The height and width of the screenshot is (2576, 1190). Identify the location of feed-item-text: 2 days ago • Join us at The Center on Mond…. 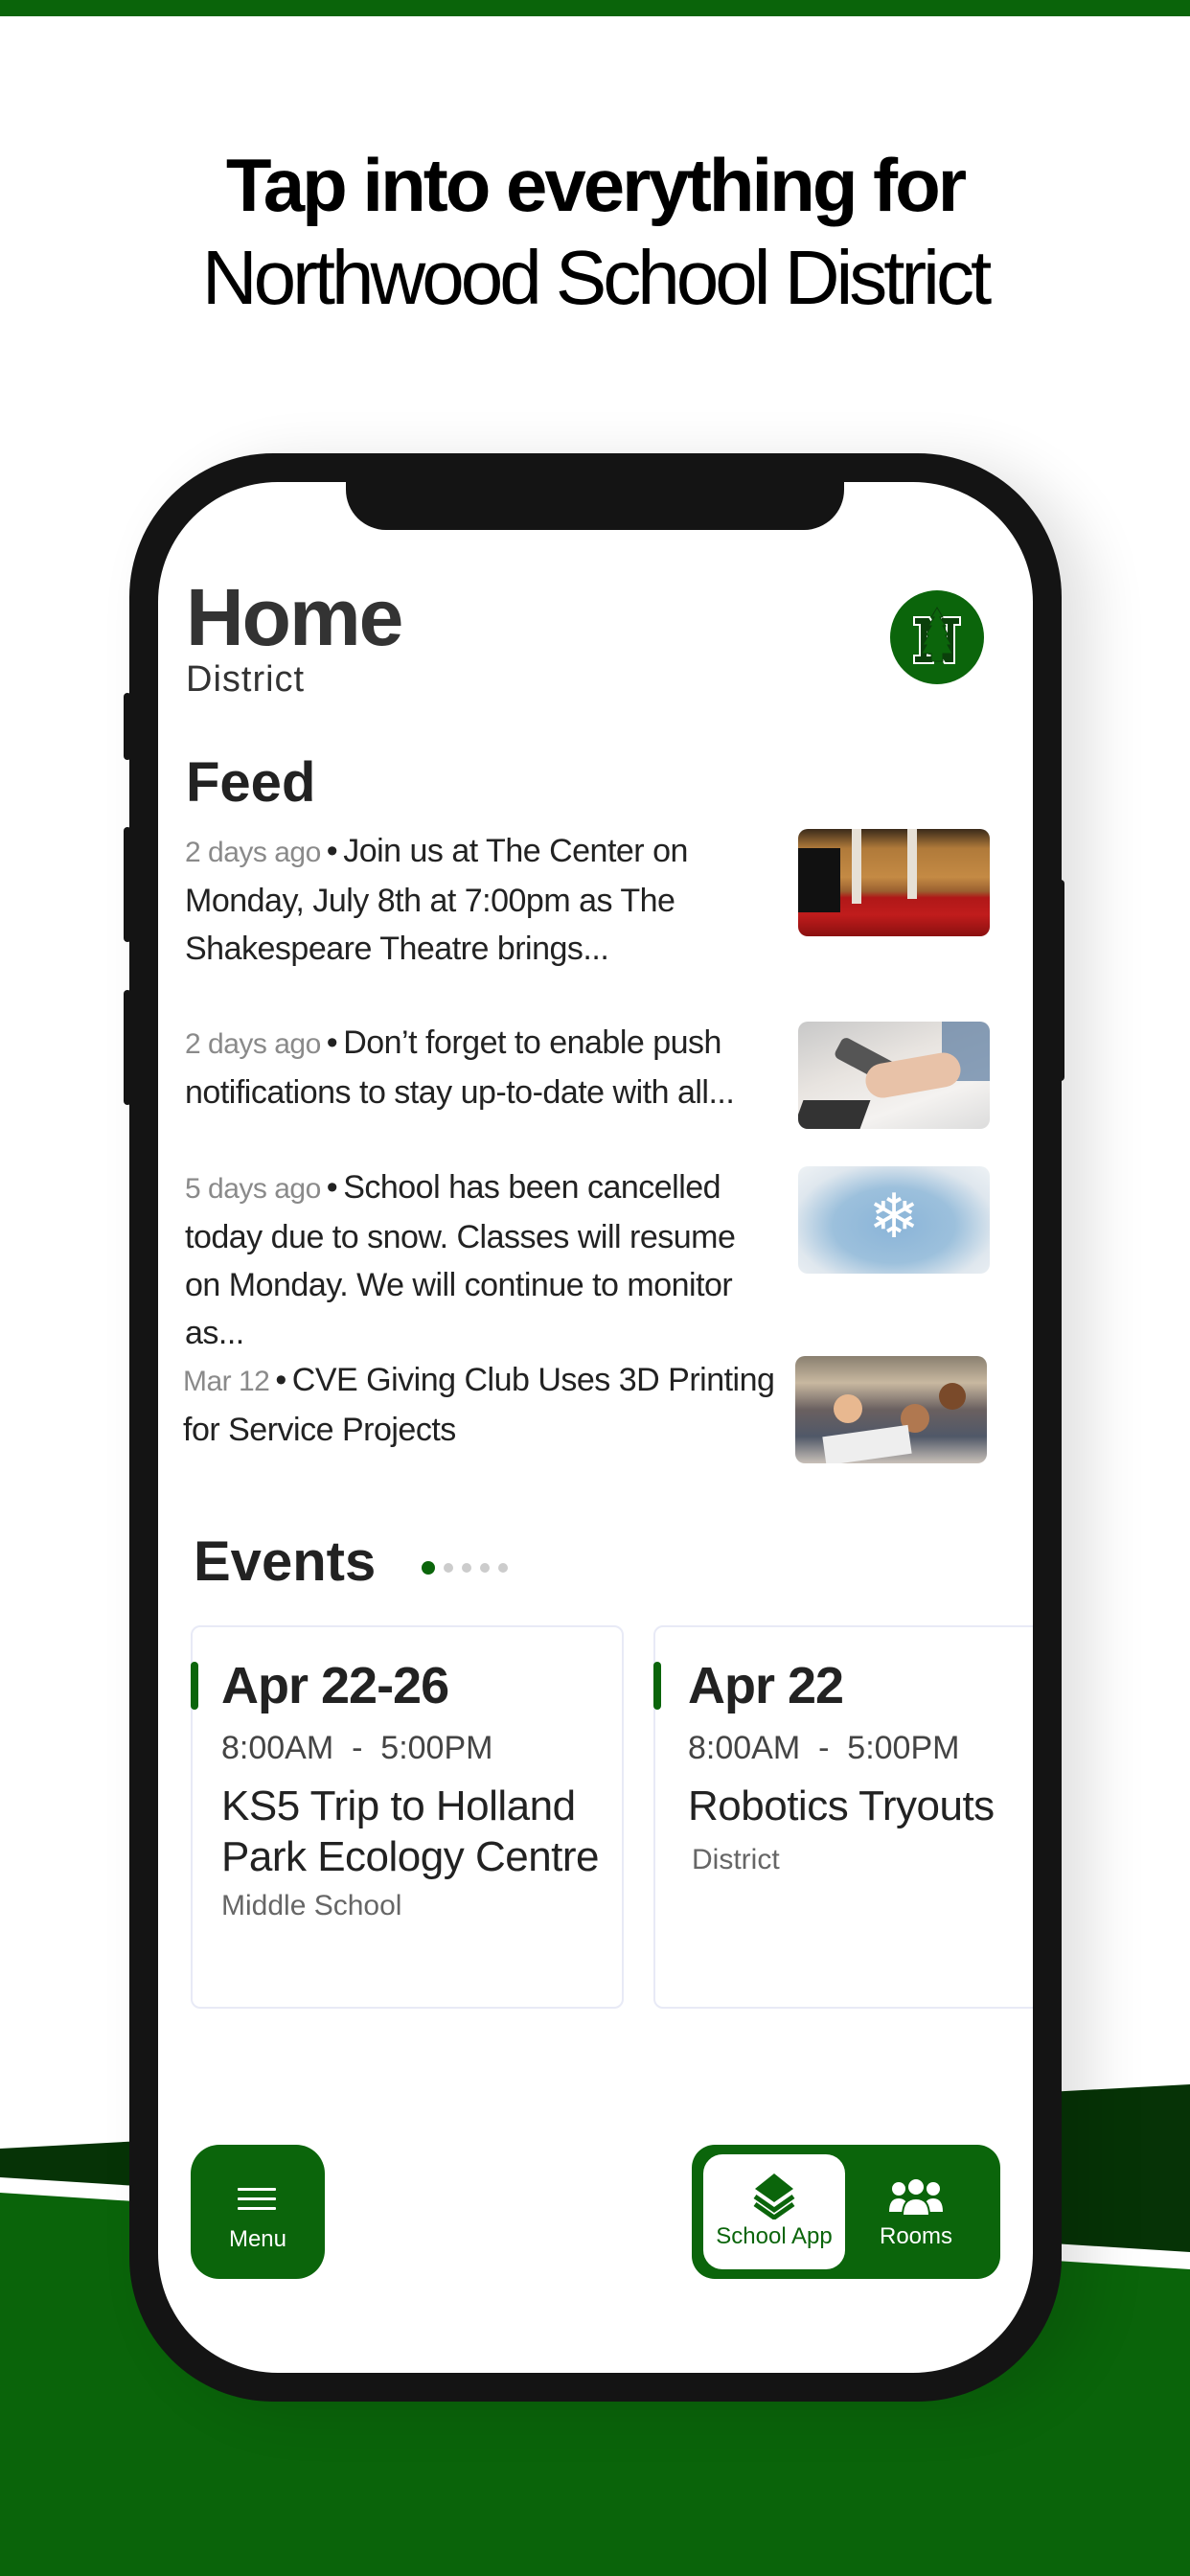
(482, 900).